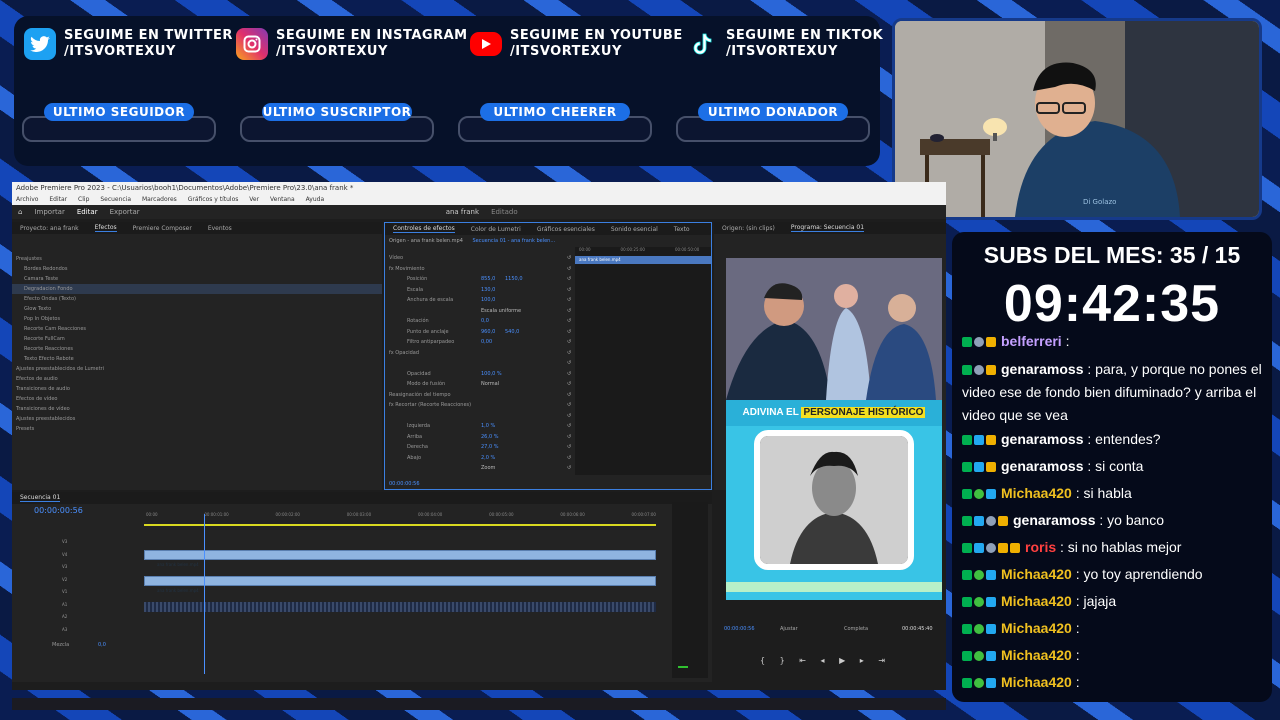 The height and width of the screenshot is (720, 1280). What do you see at coordinates (496, 229) in the screenshot?
I see `tab-lumetri: Color de Lumetri` at bounding box center [496, 229].